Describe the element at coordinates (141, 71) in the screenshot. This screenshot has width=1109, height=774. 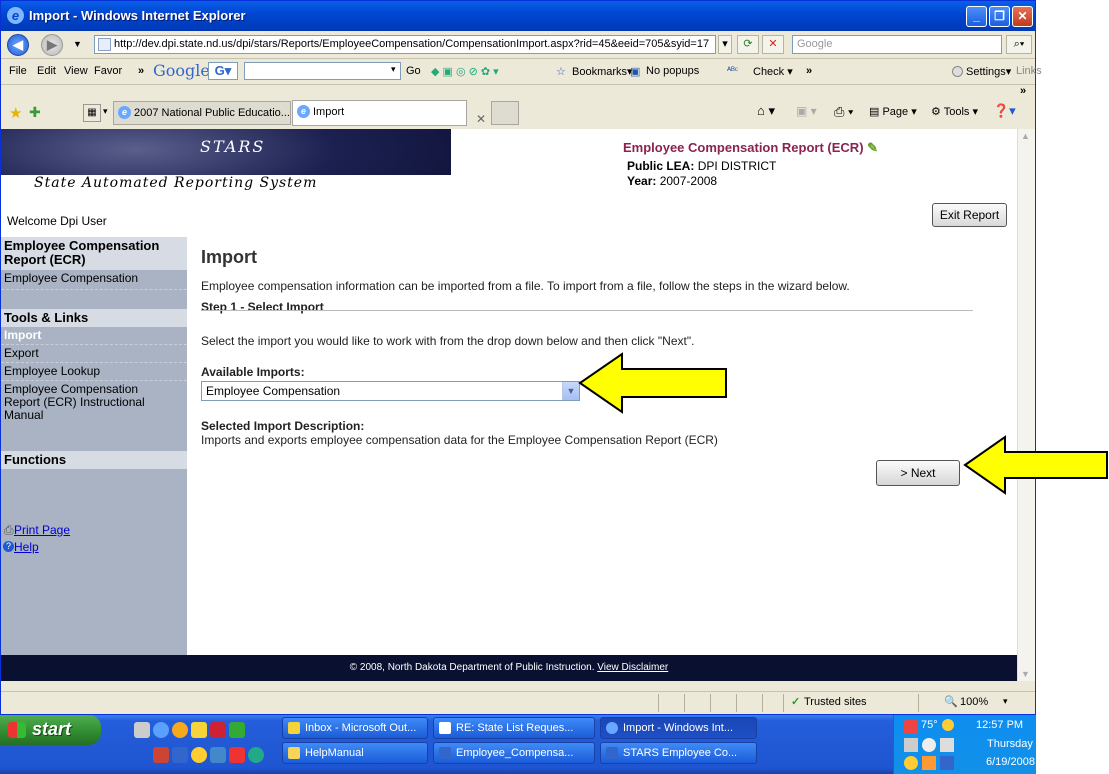
I see `menu-chevron: »` at that location.